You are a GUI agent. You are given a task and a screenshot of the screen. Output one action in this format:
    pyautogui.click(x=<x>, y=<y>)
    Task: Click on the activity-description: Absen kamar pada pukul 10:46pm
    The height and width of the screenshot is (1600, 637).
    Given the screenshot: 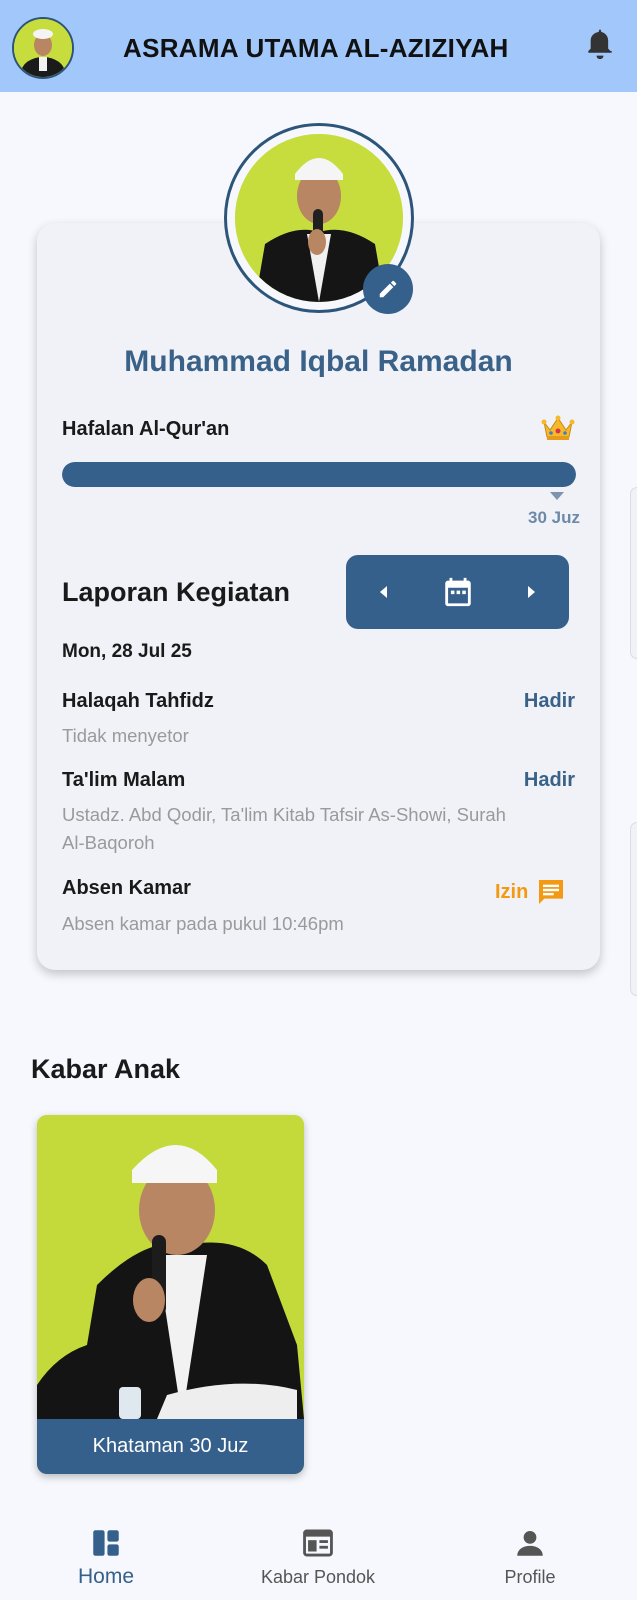 What is the action you would take?
    pyautogui.click(x=203, y=923)
    